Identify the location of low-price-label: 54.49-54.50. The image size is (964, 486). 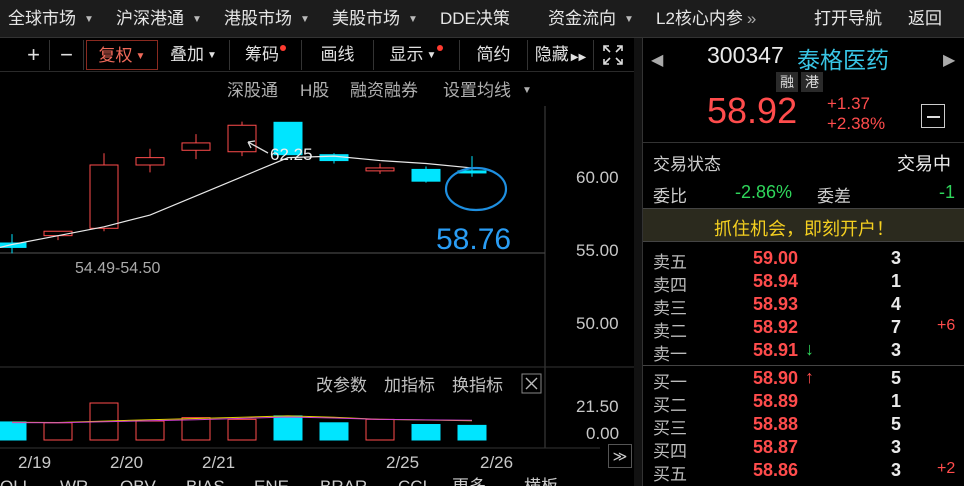
(118, 268).